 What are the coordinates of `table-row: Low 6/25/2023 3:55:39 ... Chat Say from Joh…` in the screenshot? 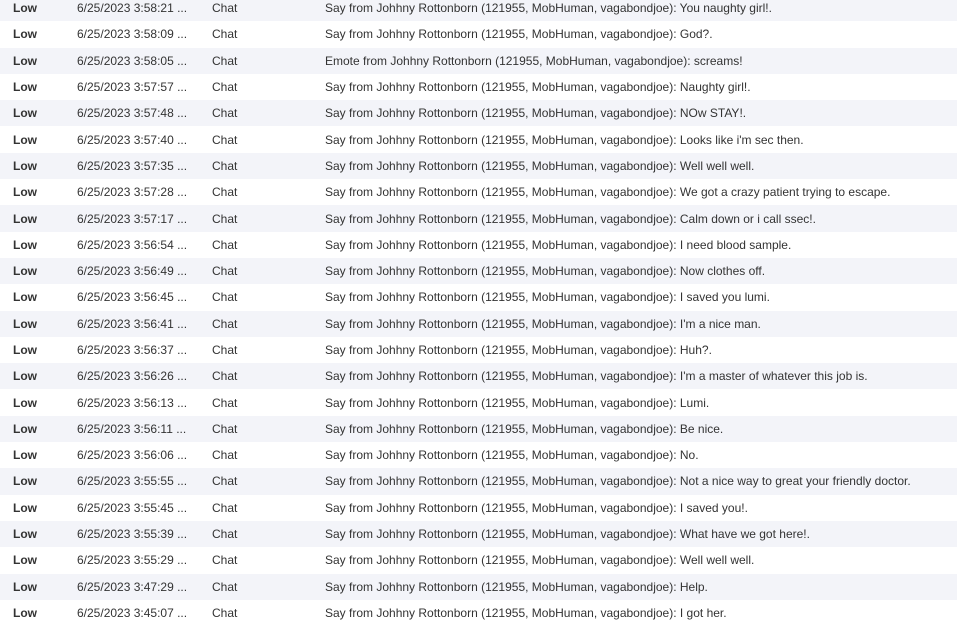 It's located at (478, 534).